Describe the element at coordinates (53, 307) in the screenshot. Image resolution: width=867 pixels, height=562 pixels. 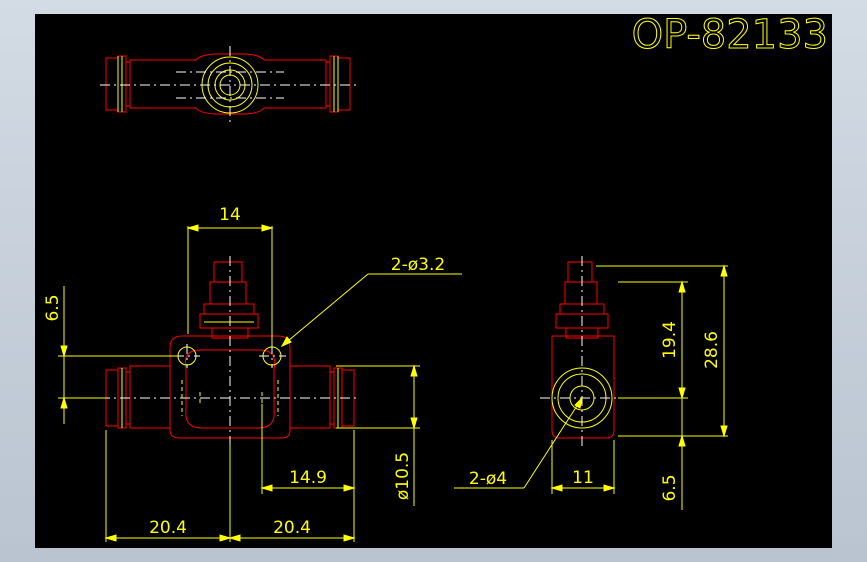
I see `dim-left-offset: 6.5` at that location.